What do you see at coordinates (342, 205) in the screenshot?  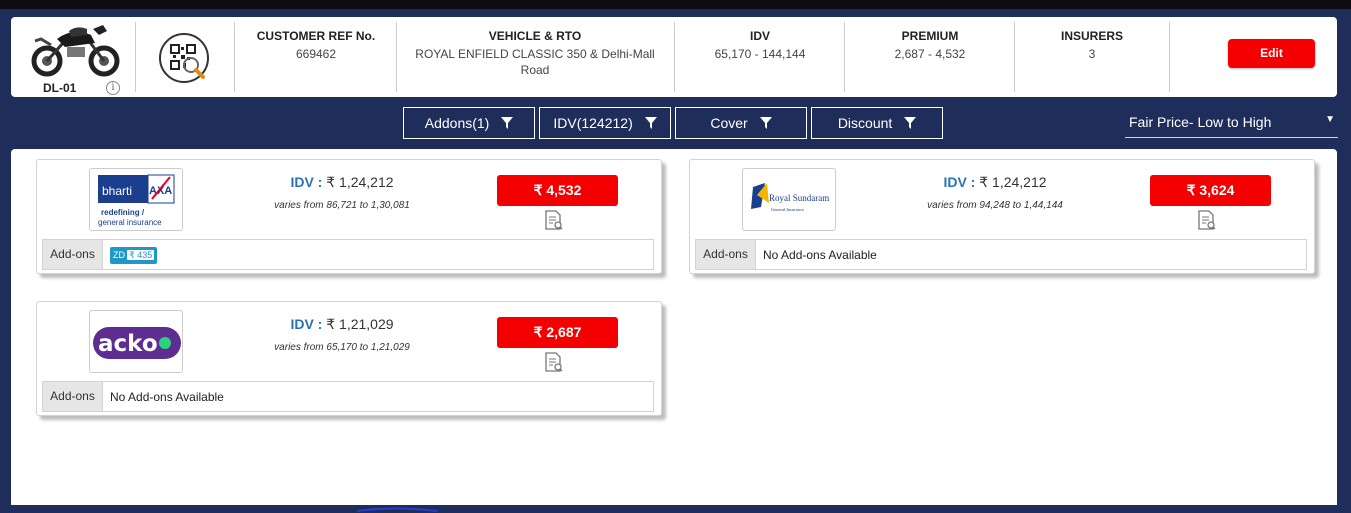 I see `idv-range: varies from 86,721 to 1,30,081` at bounding box center [342, 205].